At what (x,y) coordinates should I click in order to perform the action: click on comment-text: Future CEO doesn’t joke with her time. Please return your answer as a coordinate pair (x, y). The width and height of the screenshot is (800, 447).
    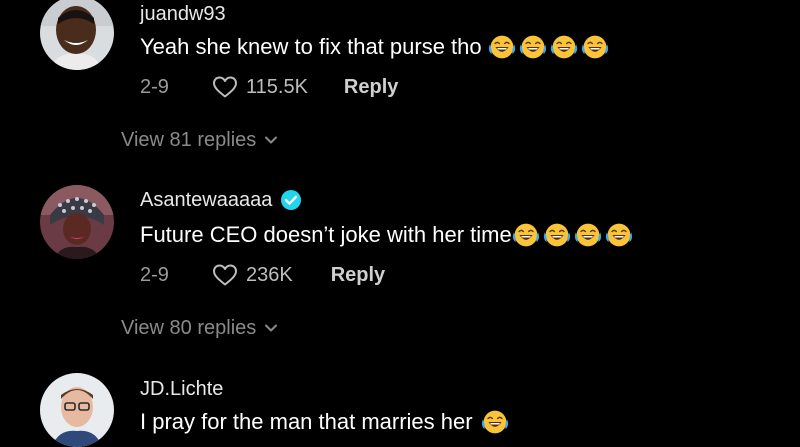
    Looking at the image, I should click on (388, 235).